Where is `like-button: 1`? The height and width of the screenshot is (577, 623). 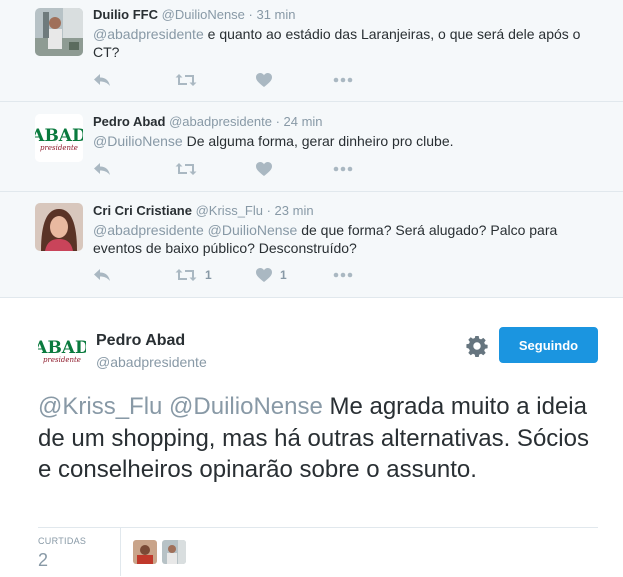
like-button: 1 is located at coordinates (271, 275).